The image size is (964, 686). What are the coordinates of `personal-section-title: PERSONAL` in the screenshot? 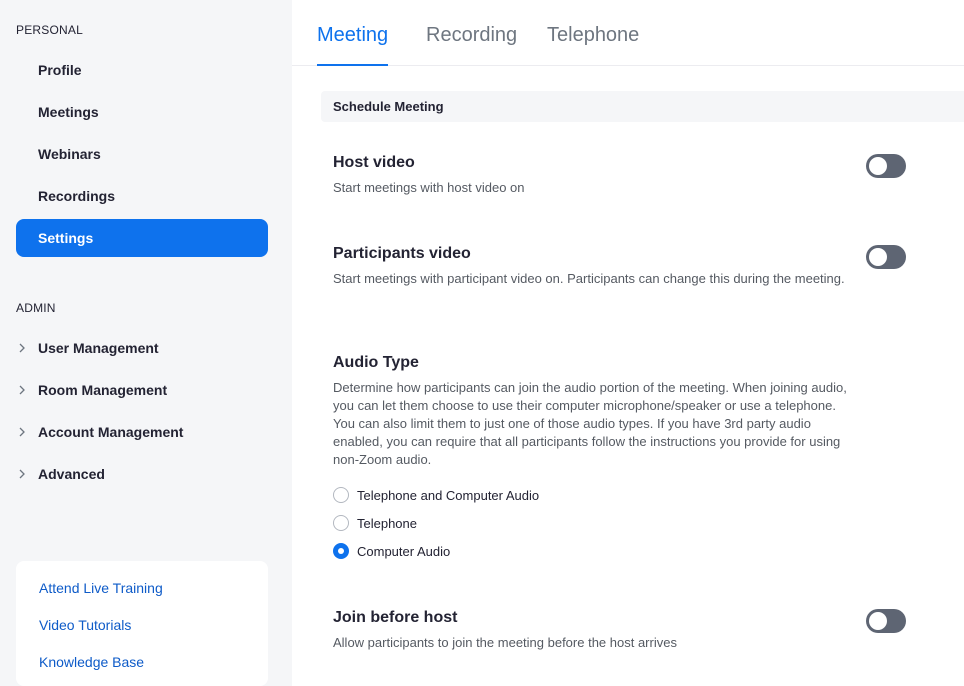 It's located at (49, 30).